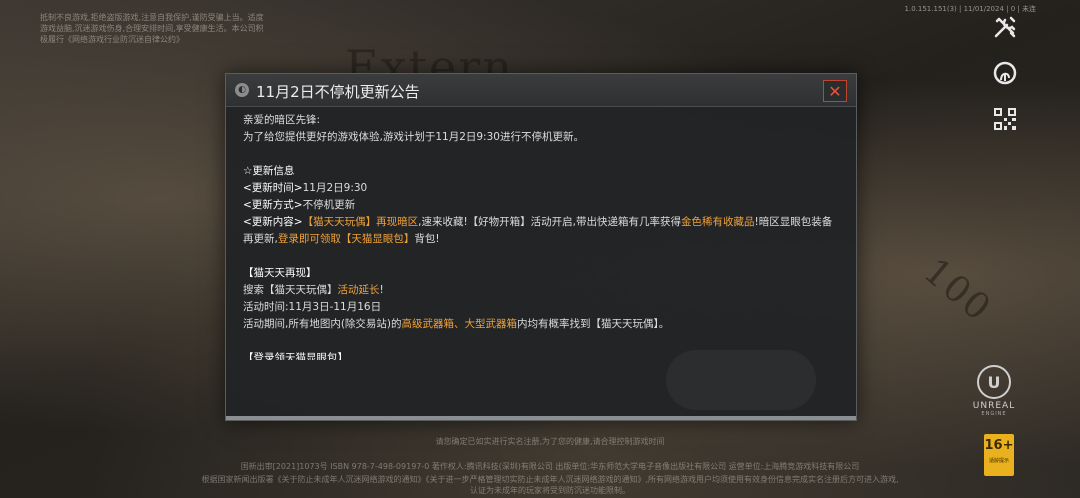 This screenshot has width=1080, height=498. What do you see at coordinates (242, 90) in the screenshot?
I see `game-logo-icon: ◐` at bounding box center [242, 90].